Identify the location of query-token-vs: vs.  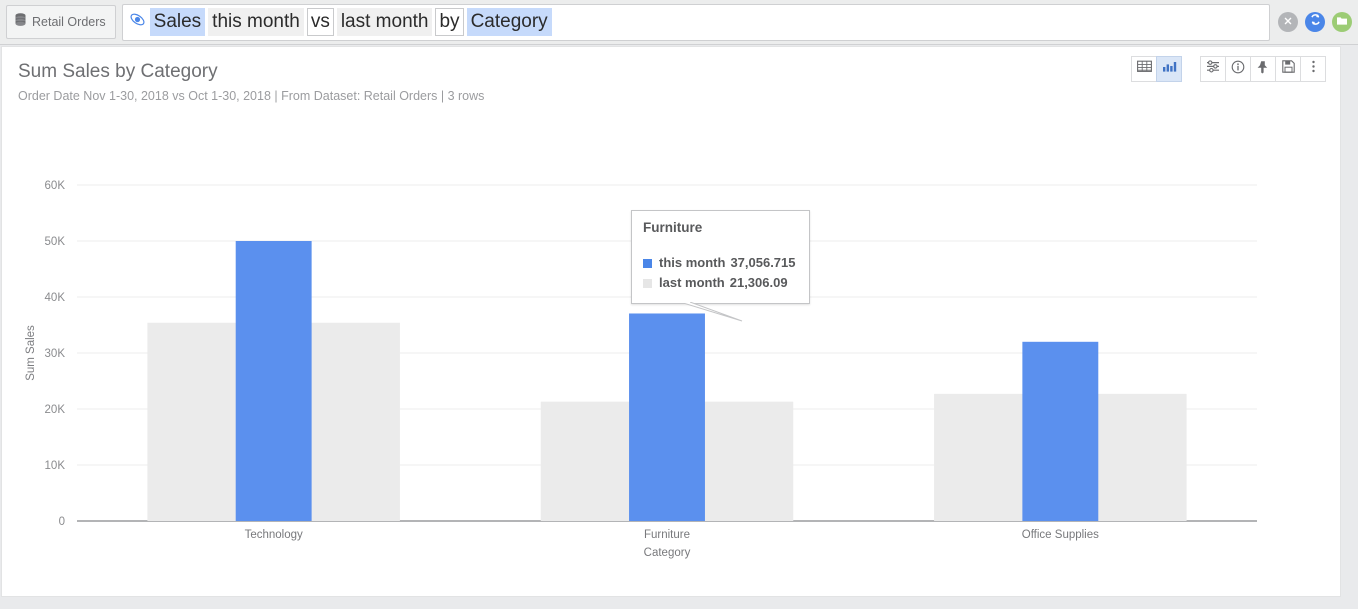
(320, 22).